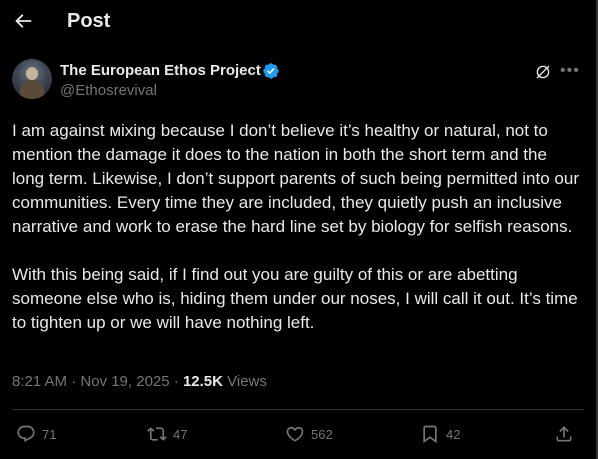 This screenshot has height=459, width=598. I want to click on bookmark-button: 42, so click(440, 434).